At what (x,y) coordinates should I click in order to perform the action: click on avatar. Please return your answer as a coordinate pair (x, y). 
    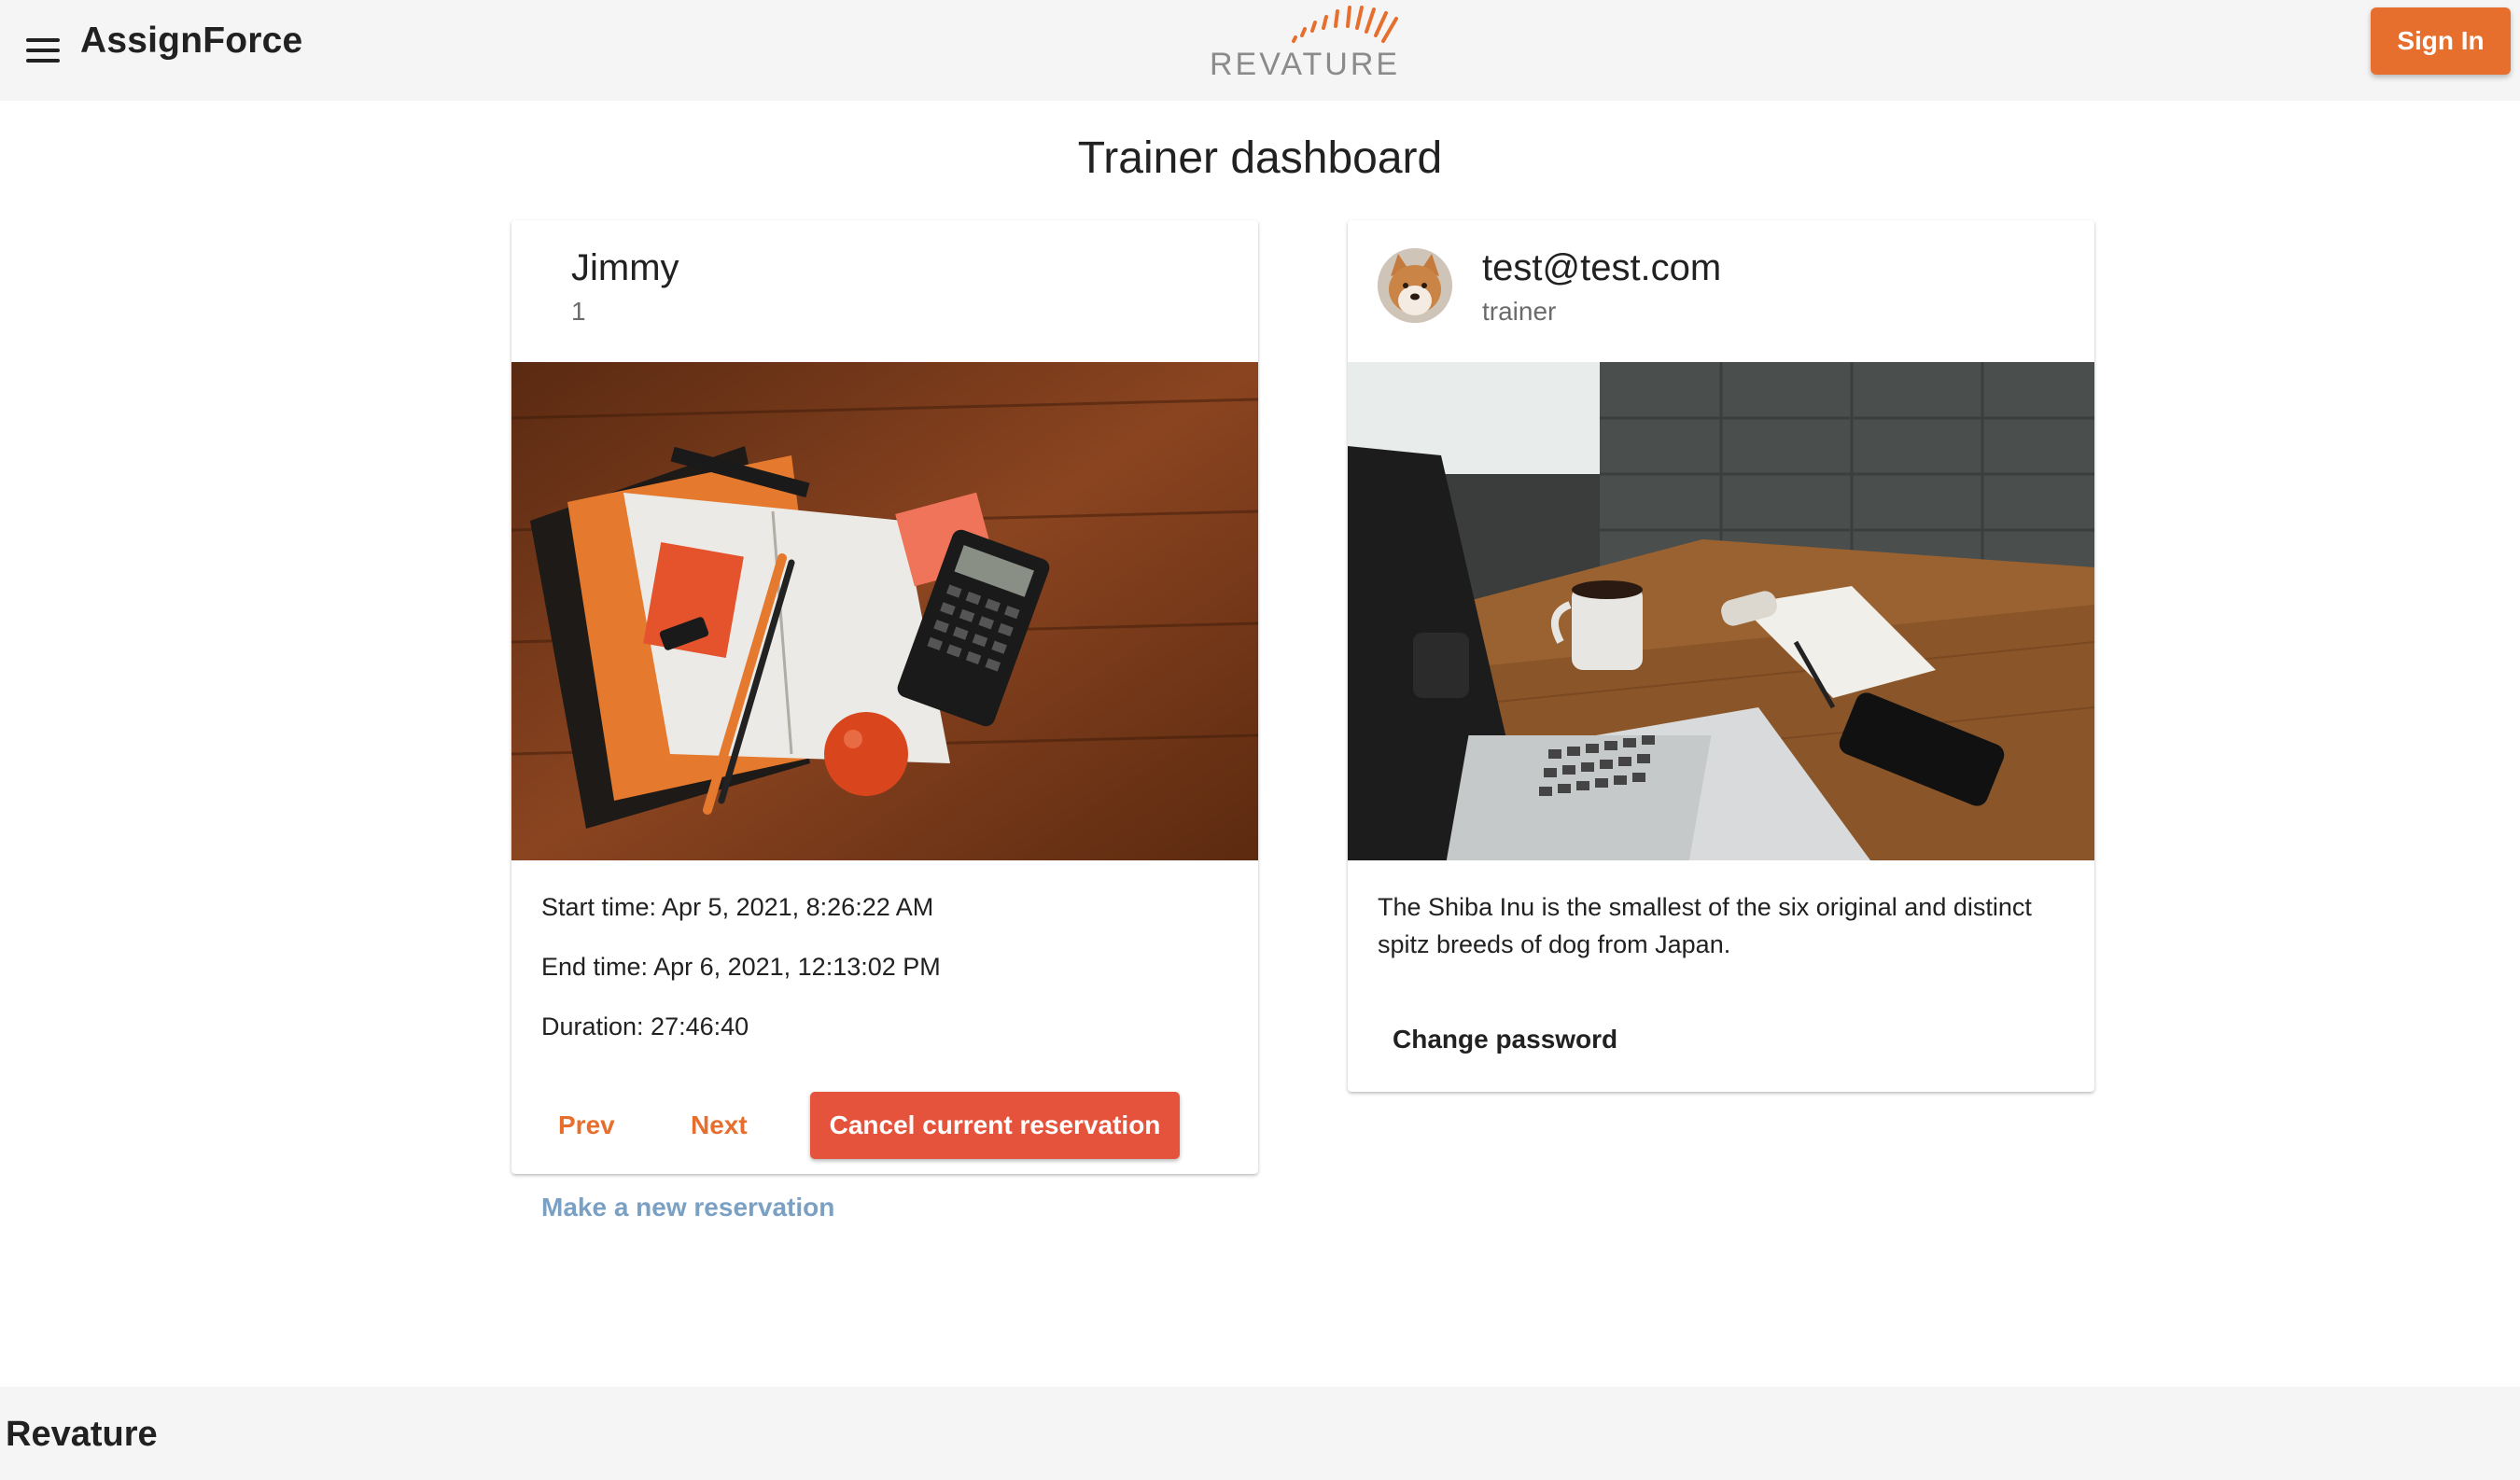
    Looking at the image, I should click on (1415, 285).